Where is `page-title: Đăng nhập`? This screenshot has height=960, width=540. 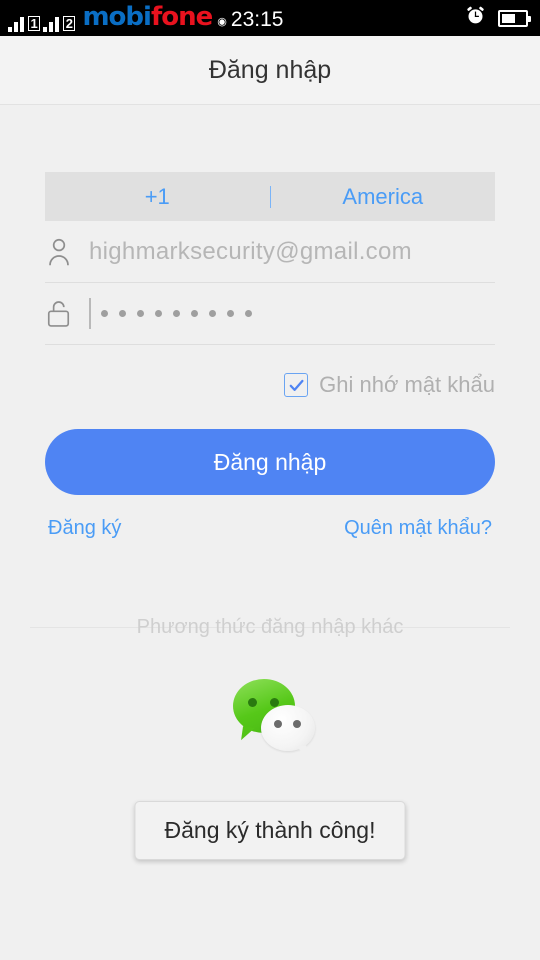
page-title: Đăng nhập is located at coordinates (270, 69).